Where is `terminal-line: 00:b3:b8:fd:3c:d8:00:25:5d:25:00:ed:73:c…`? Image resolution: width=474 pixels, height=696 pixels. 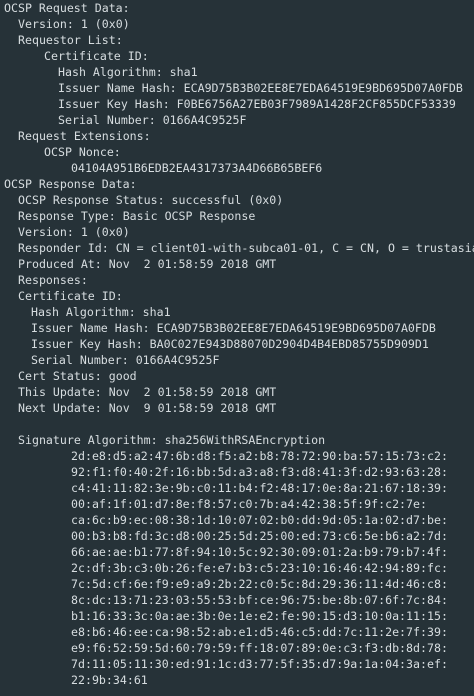
terminal-line: 00:b3:b8:fd:3c:d8:00:25:5d:25:00:ed:73:c… is located at coordinates (259, 536).